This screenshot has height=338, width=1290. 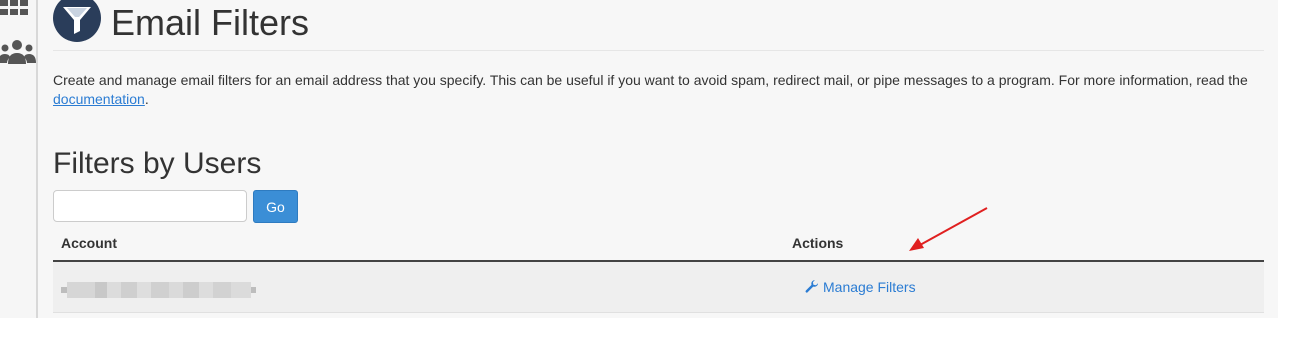 I want to click on funnel-icon, so click(x=77, y=21).